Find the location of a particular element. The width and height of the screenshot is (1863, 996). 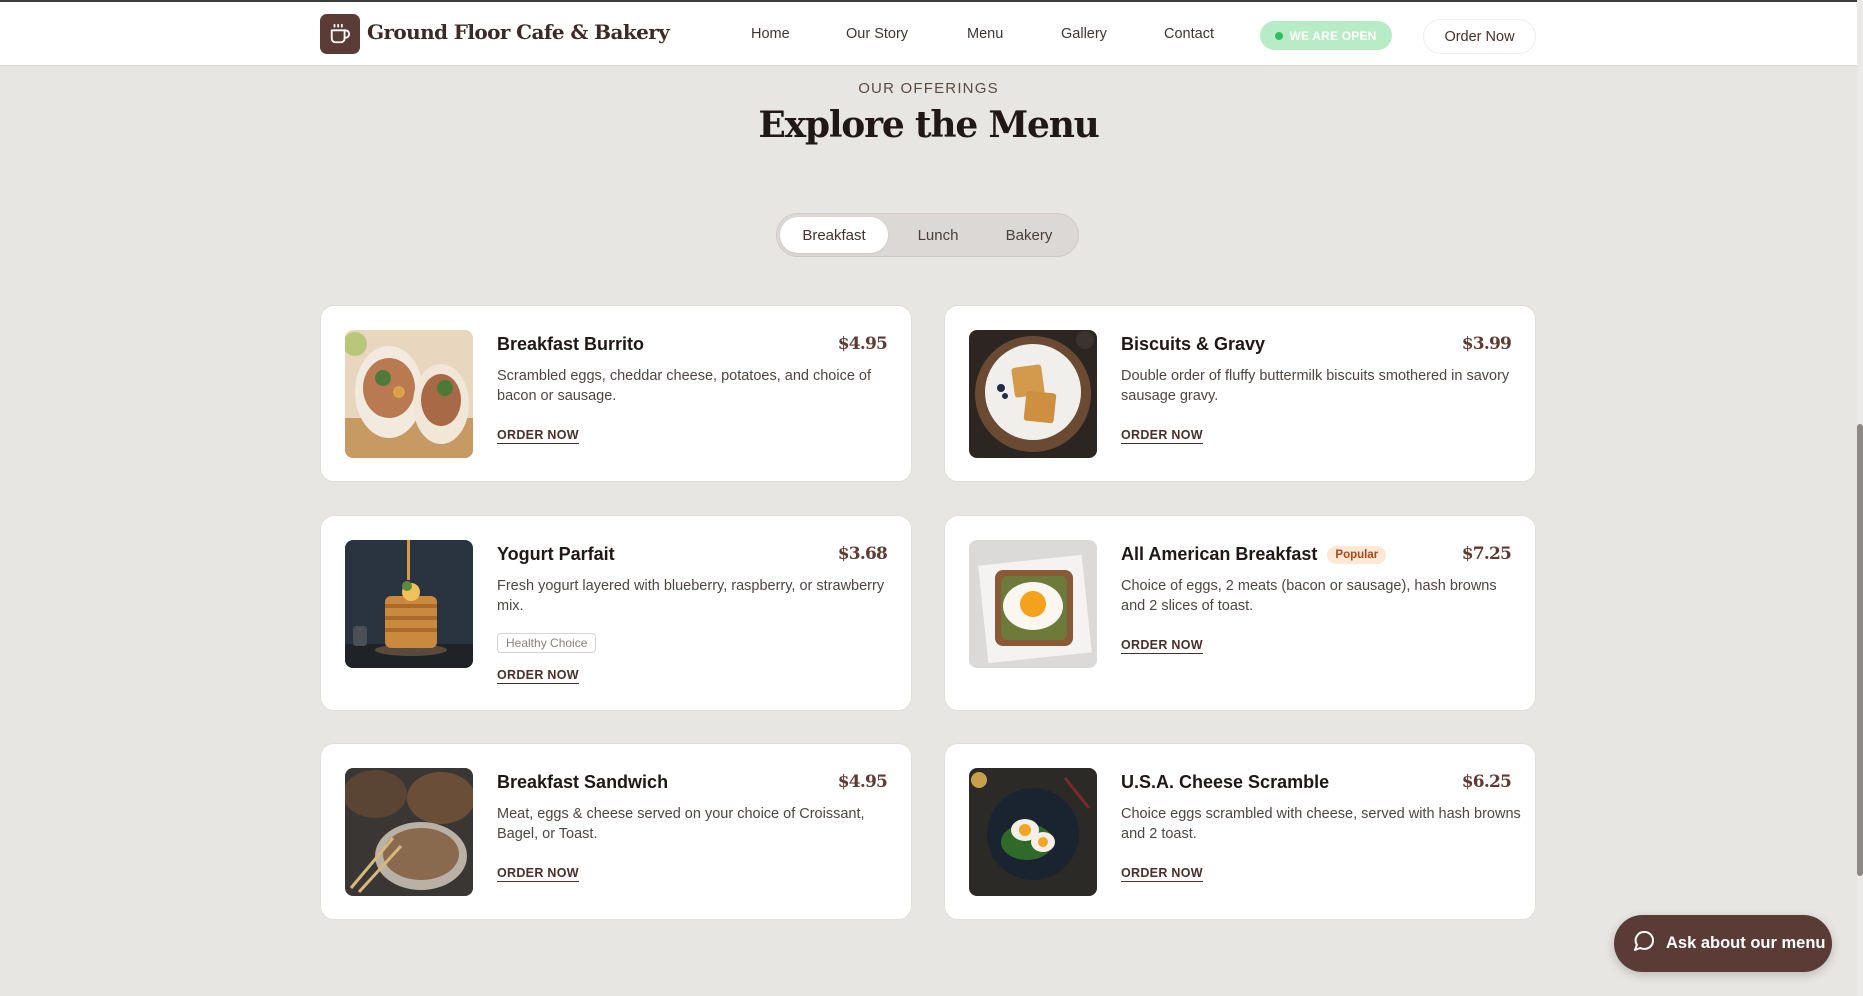

egg-toast-photo is located at coordinates (1033, 604).